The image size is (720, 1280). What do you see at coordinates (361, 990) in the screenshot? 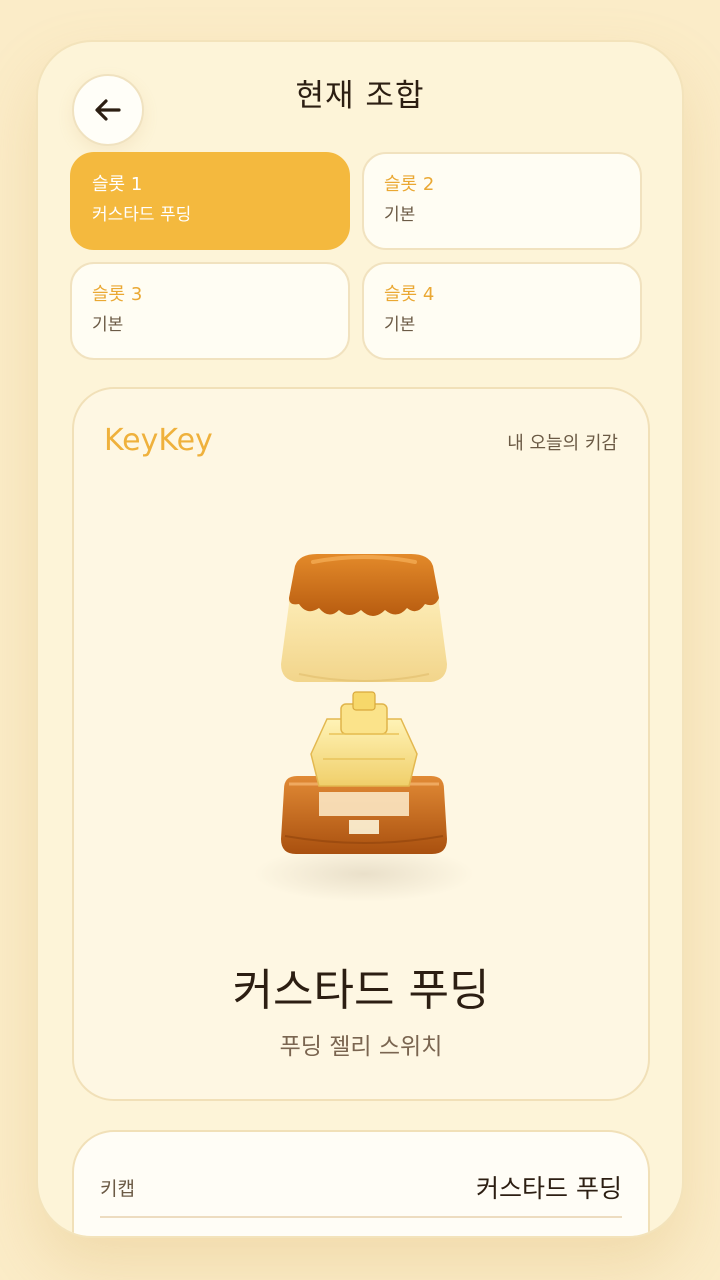
I see `combo-name: 커스타드 푸딩` at bounding box center [361, 990].